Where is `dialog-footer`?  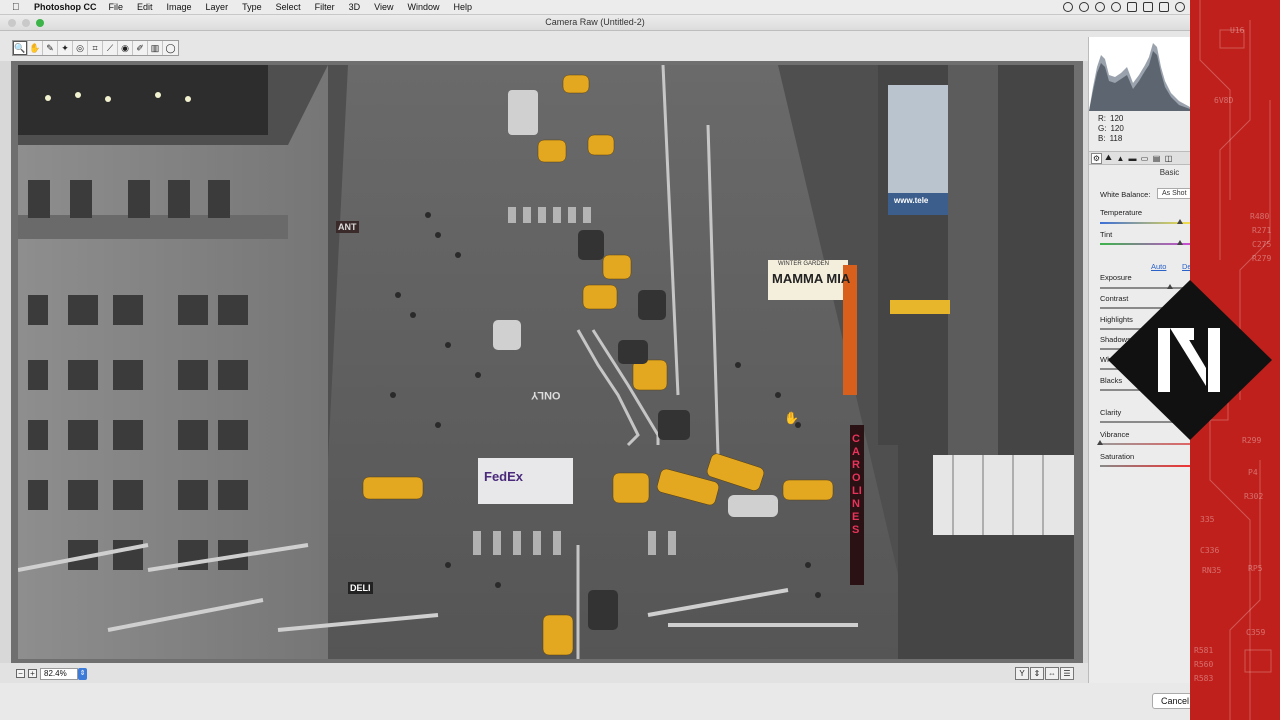
dialog-footer is located at coordinates (595, 701).